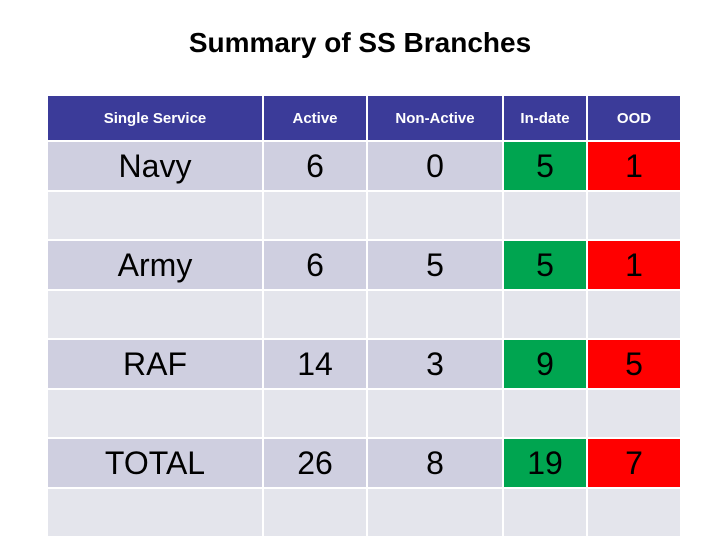 This screenshot has height=540, width=720. I want to click on table-row: Navy 6 0 5 1, so click(364, 166).